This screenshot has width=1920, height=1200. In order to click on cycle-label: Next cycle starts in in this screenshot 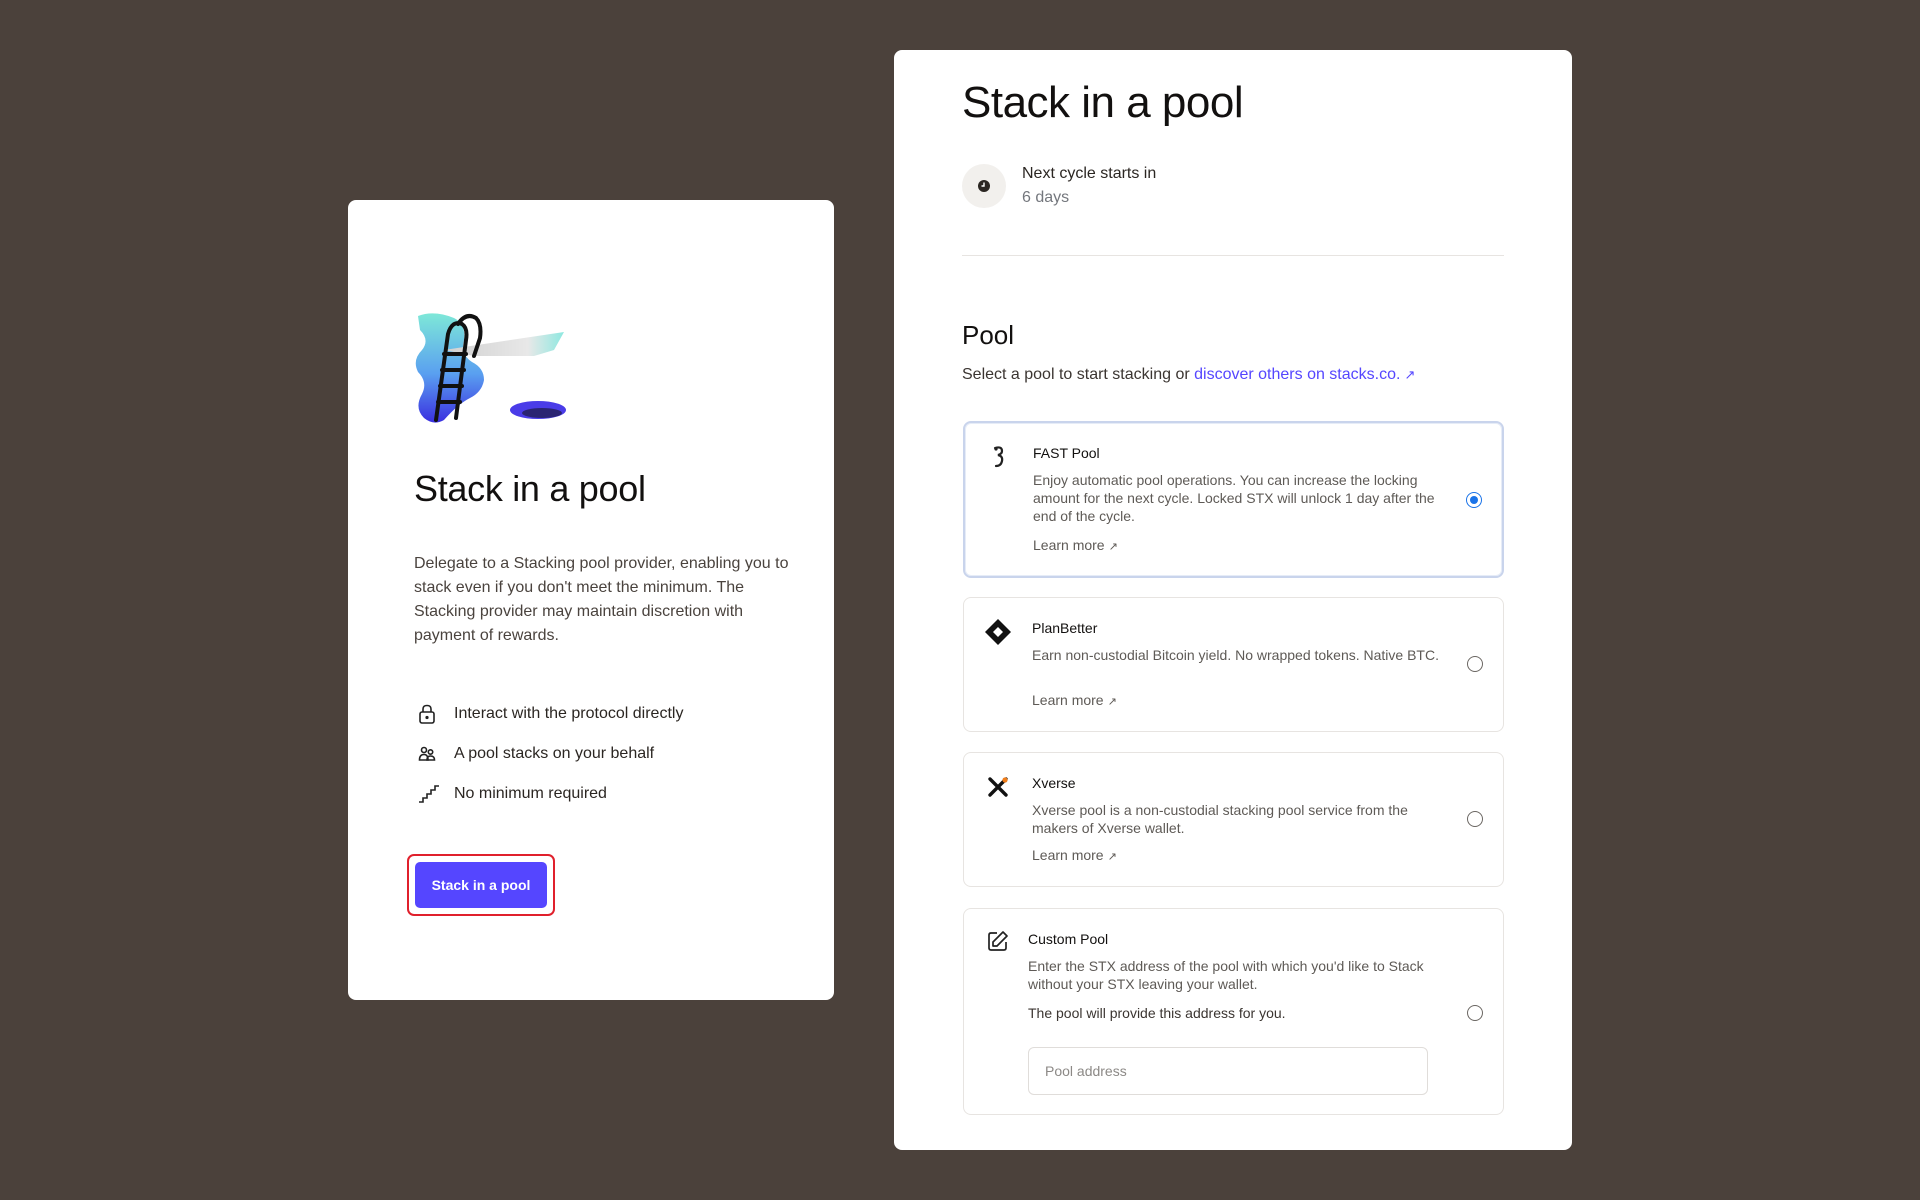, I will do `click(1089, 173)`.